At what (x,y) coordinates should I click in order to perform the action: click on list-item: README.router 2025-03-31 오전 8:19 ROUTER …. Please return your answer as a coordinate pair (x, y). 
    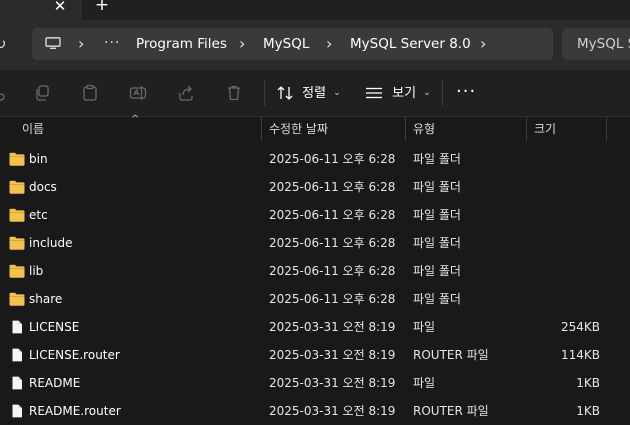
    Looking at the image, I should click on (315, 411).